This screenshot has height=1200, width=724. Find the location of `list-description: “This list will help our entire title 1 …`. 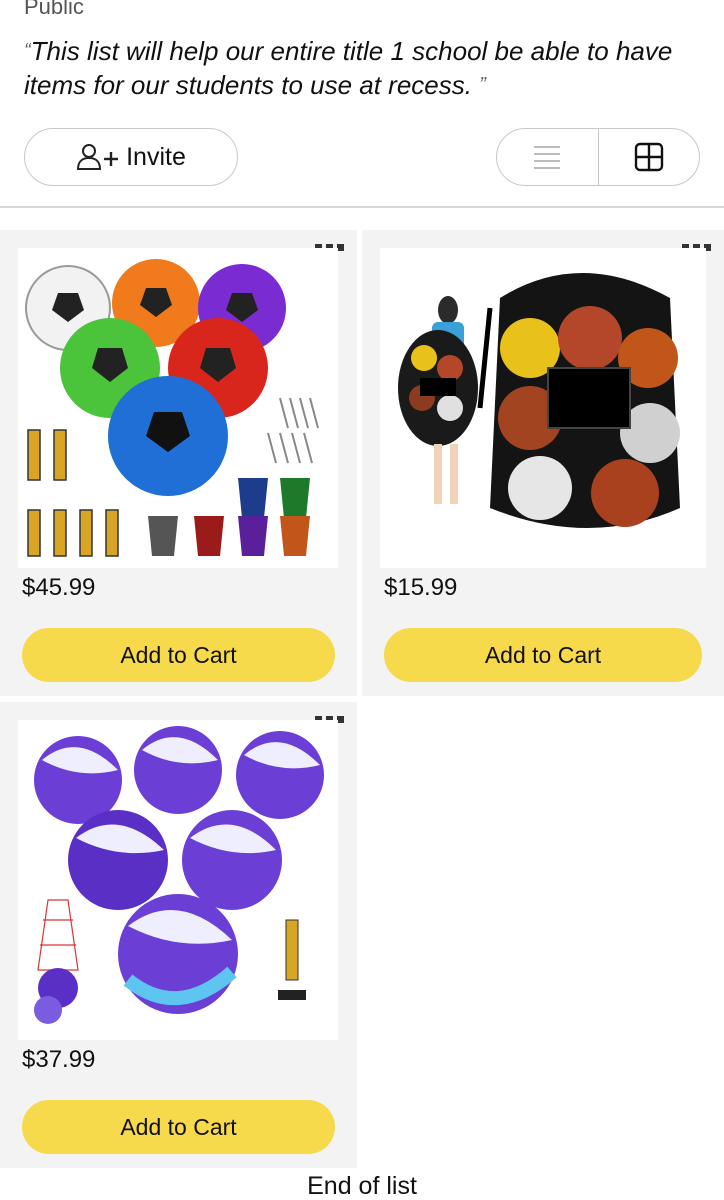

list-description: “This list will help our entire title 1 … is located at coordinates (354, 68).